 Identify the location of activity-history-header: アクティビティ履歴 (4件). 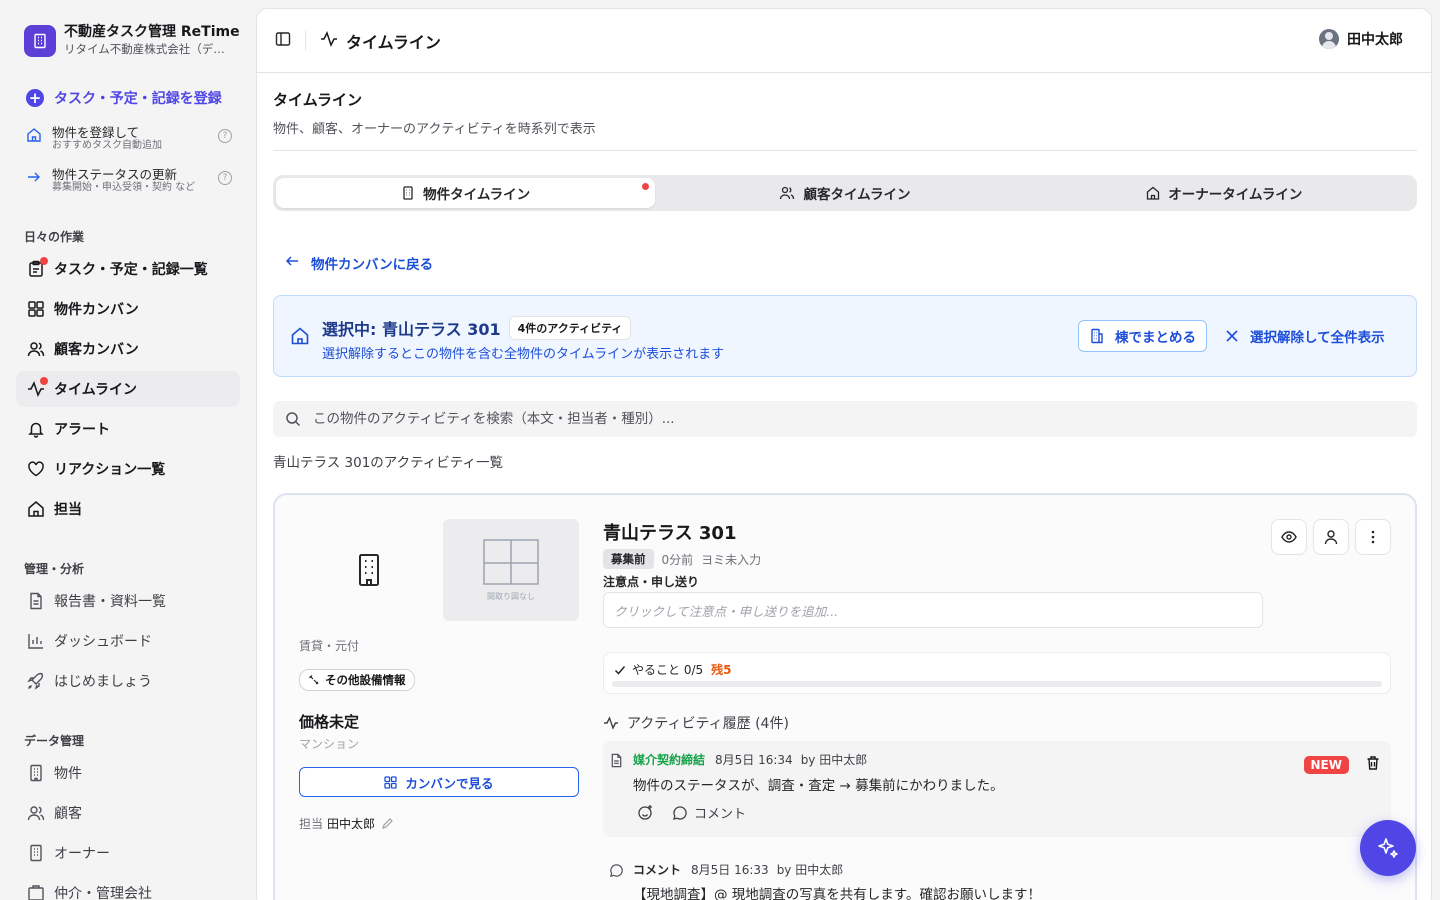
(696, 723).